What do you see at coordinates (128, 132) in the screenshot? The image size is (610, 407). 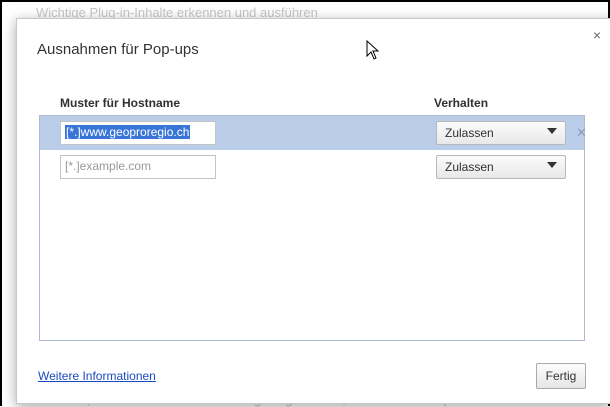 I see `hostname-value: [*.]www.geoproregio.ch` at bounding box center [128, 132].